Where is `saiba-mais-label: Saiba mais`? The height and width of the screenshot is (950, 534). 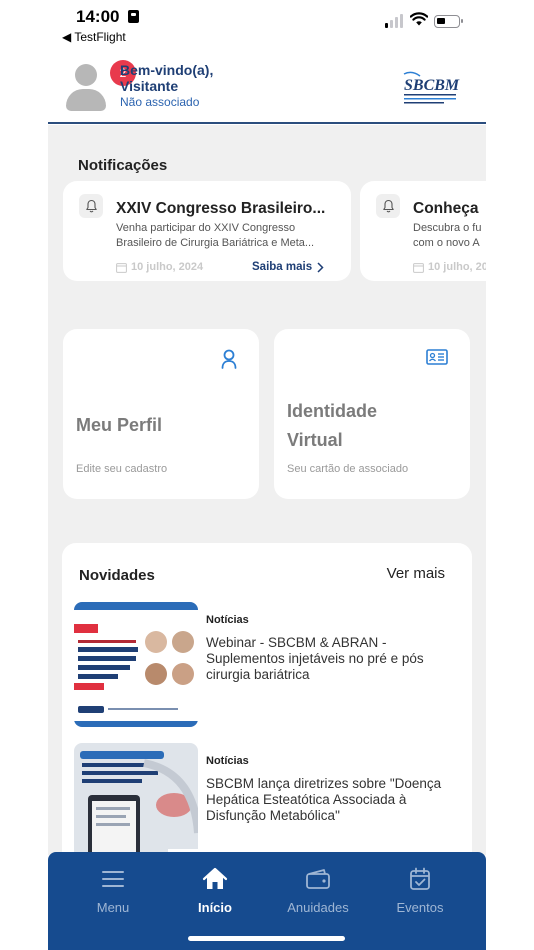
saiba-mais-label: Saiba mais is located at coordinates (282, 267).